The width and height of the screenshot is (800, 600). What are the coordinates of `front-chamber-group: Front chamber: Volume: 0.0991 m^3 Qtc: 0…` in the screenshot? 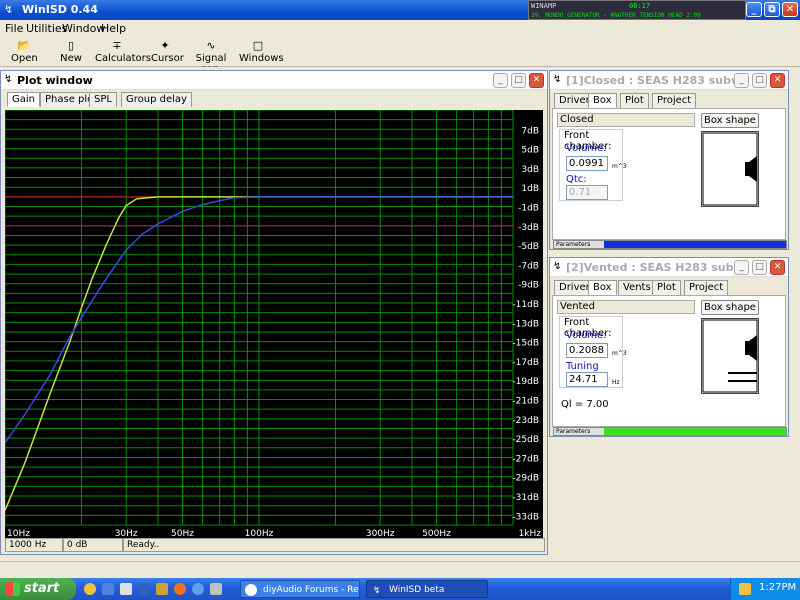 It's located at (593, 165).